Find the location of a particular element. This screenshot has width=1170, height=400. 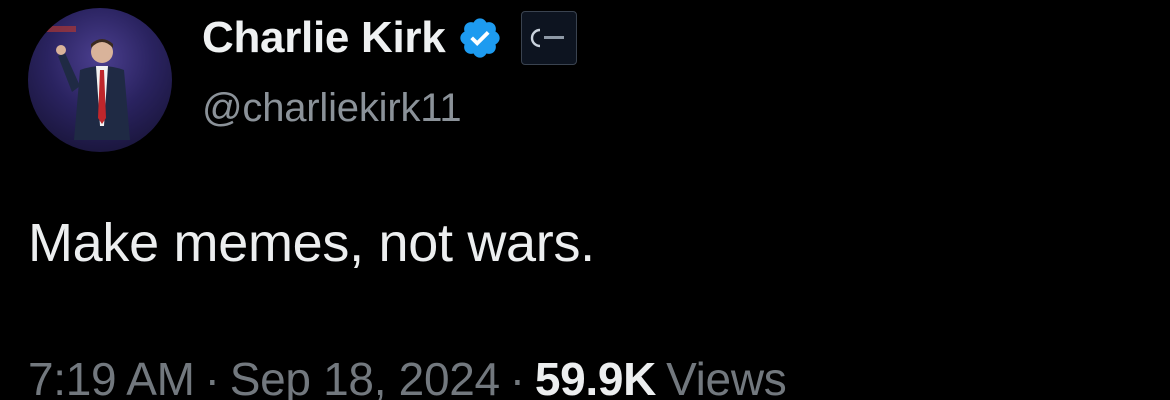

avatar is located at coordinates (100, 80).